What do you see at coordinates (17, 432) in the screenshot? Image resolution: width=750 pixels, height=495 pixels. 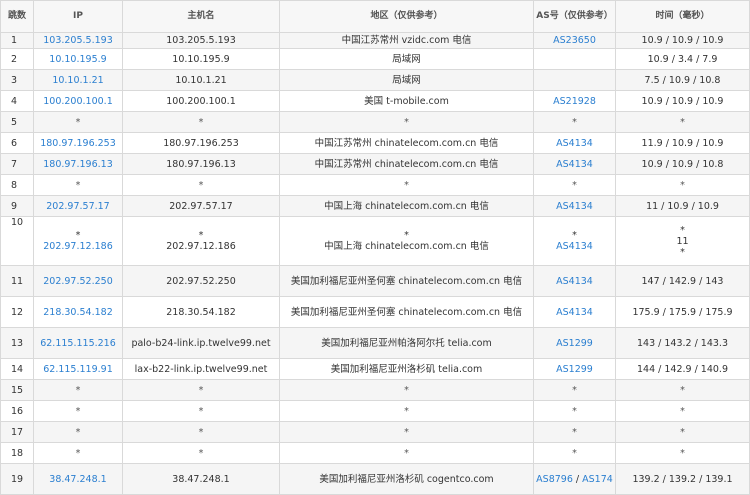 I see `hop-cell: 17` at bounding box center [17, 432].